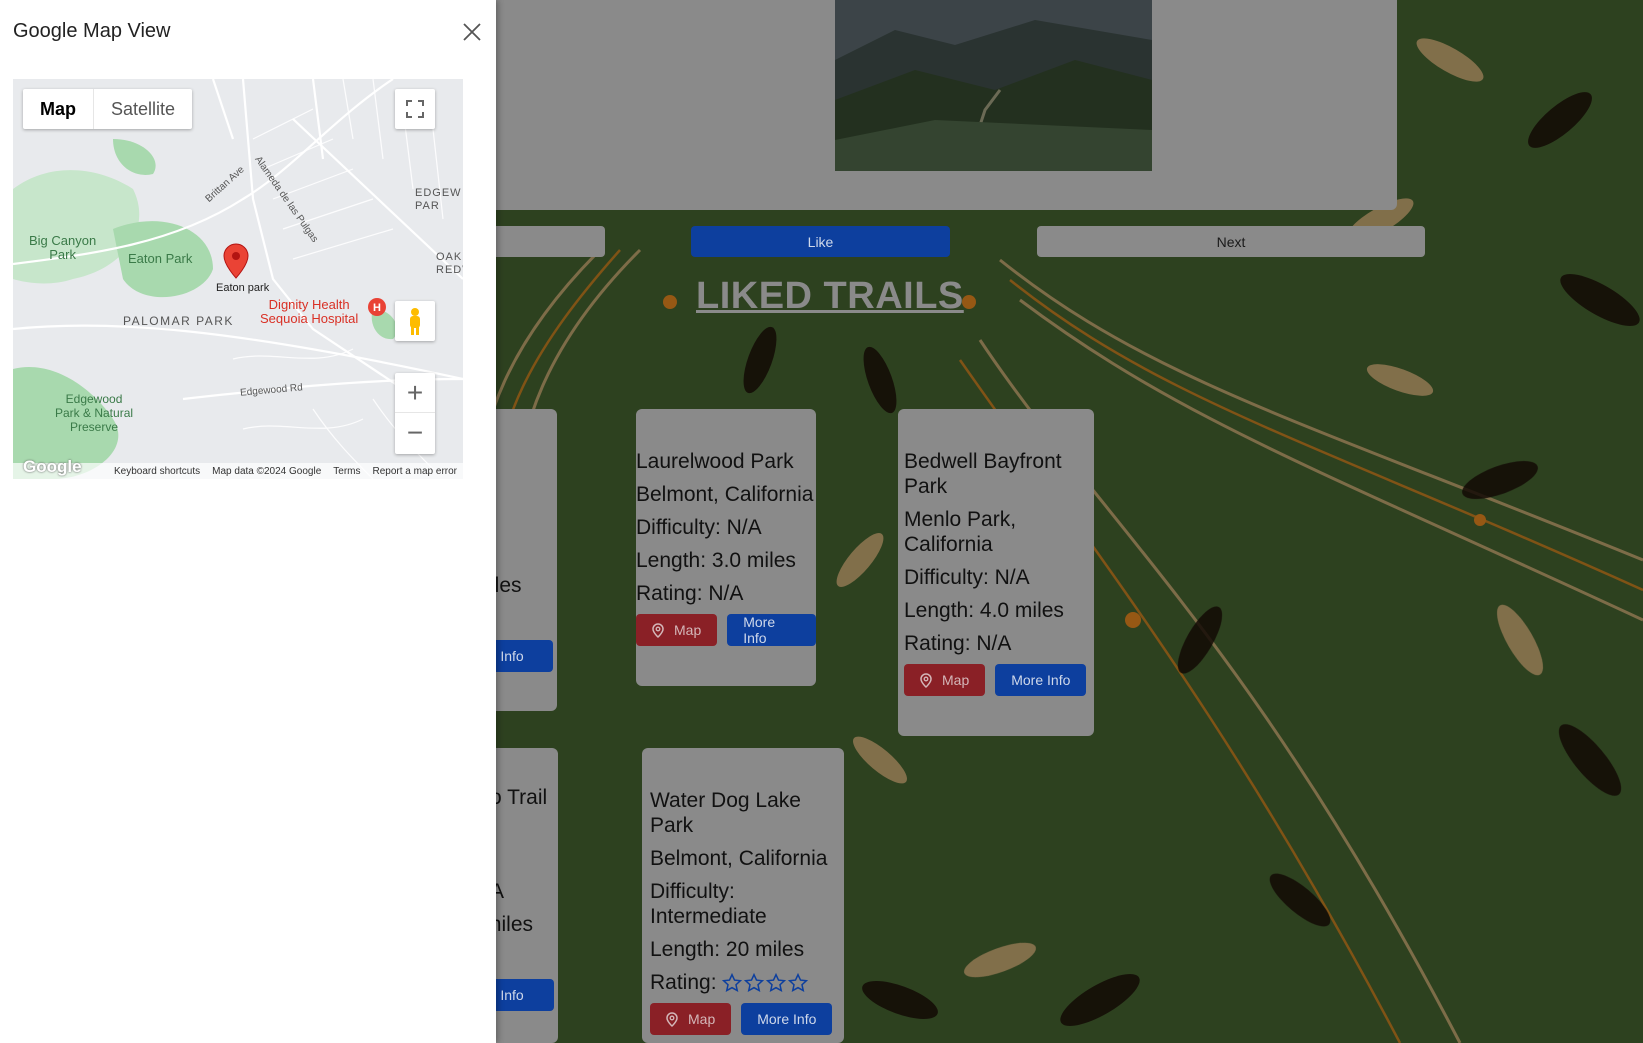 The image size is (1643, 1043). Describe the element at coordinates (415, 109) in the screenshot. I see `fullscreen-icon` at that location.